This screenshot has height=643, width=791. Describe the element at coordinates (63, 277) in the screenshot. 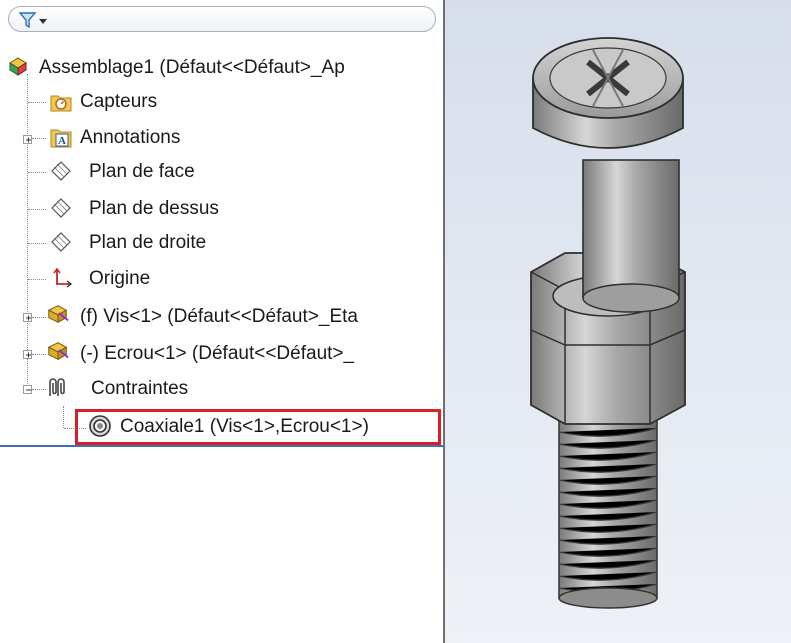

I see `origin-icon` at that location.